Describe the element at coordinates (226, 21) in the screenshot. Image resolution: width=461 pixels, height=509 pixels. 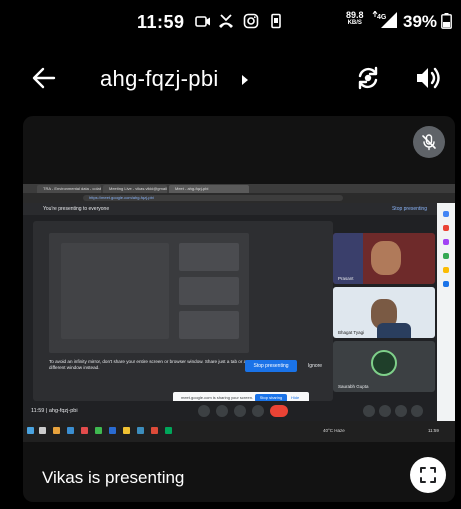
I see `missed-call-icon` at that location.